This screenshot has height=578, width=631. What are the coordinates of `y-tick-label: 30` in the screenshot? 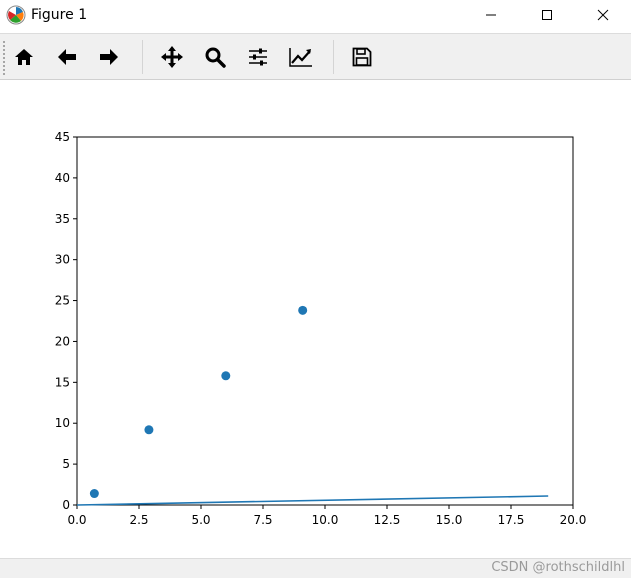 It's located at (62, 260).